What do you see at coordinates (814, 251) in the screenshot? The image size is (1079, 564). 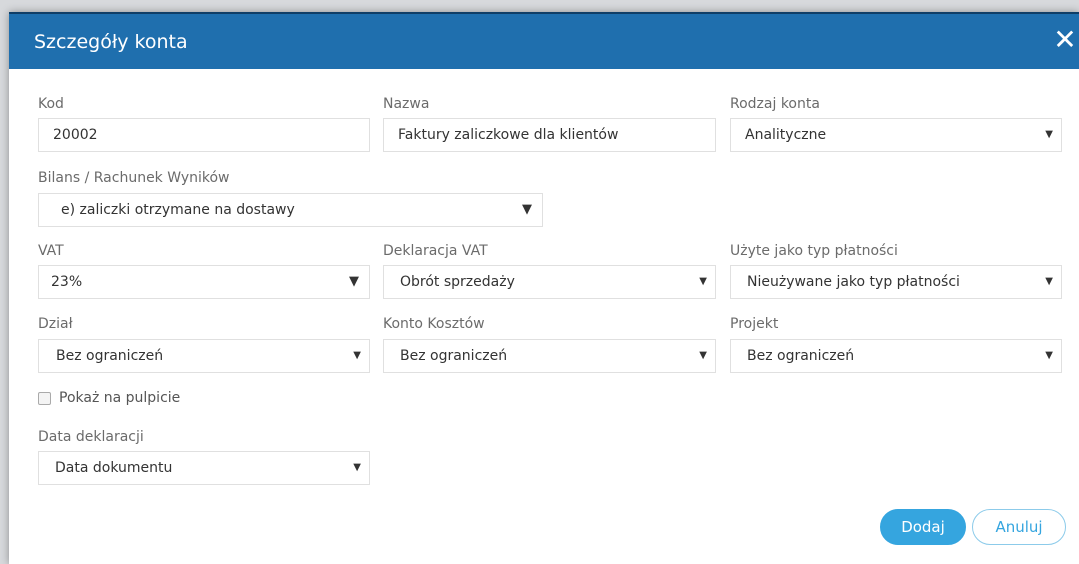 I see `typ-platnosci-label: Użyte jako typ płatności` at bounding box center [814, 251].